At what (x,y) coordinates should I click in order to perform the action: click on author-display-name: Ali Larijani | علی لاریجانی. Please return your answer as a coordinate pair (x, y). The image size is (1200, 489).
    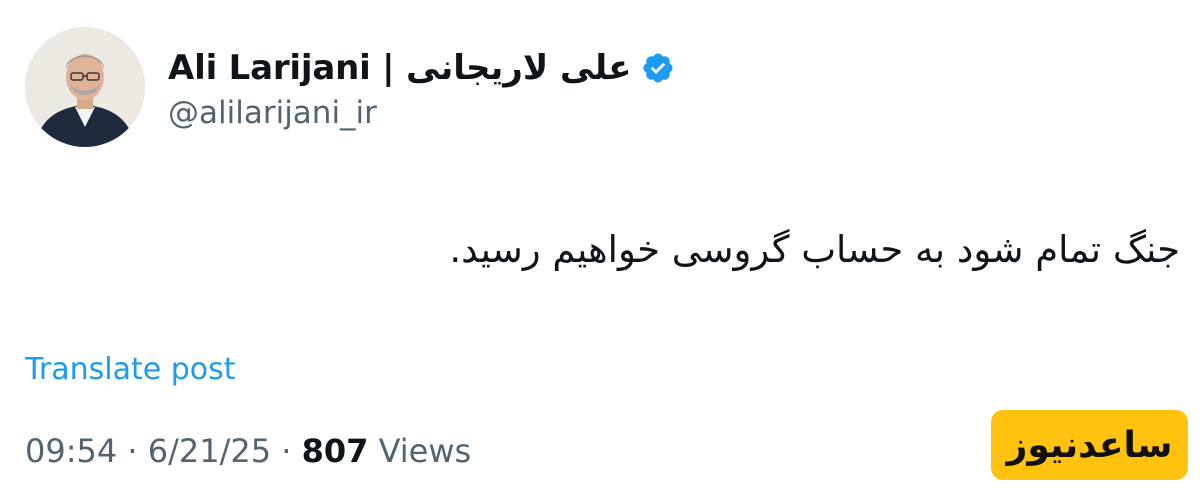
    Looking at the image, I should click on (400, 68).